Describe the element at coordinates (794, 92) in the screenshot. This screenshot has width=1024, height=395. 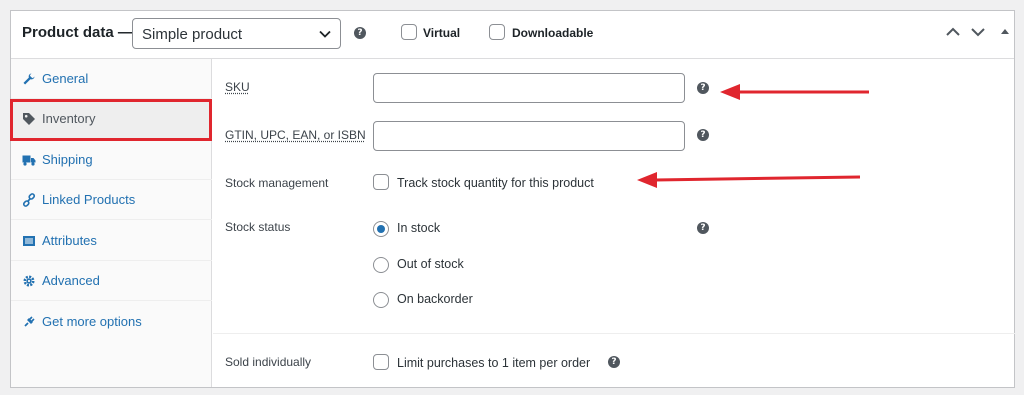
I see `sku-annotation-arrow` at that location.